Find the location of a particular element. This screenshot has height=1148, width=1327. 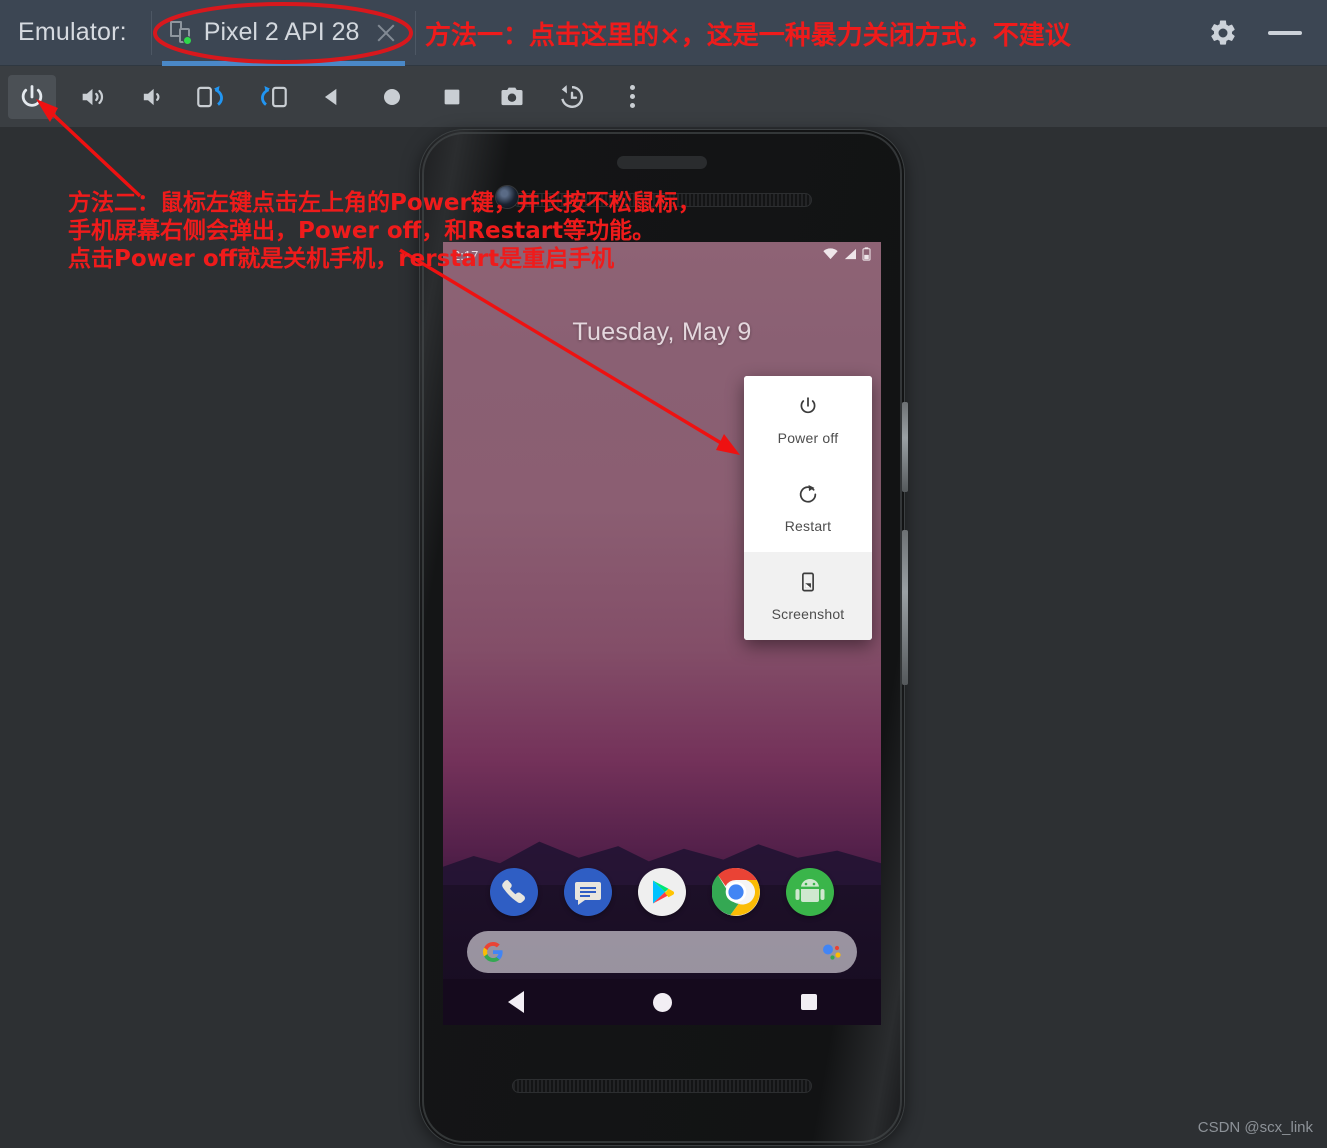

power-menu-label: Screenshot is located at coordinates (808, 614).